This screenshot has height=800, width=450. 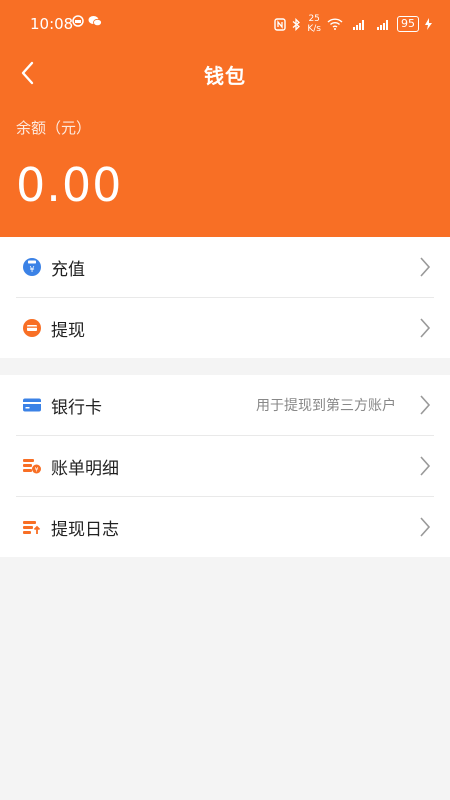 I want to click on recharge-row: ¥ 充值, so click(x=225, y=267).